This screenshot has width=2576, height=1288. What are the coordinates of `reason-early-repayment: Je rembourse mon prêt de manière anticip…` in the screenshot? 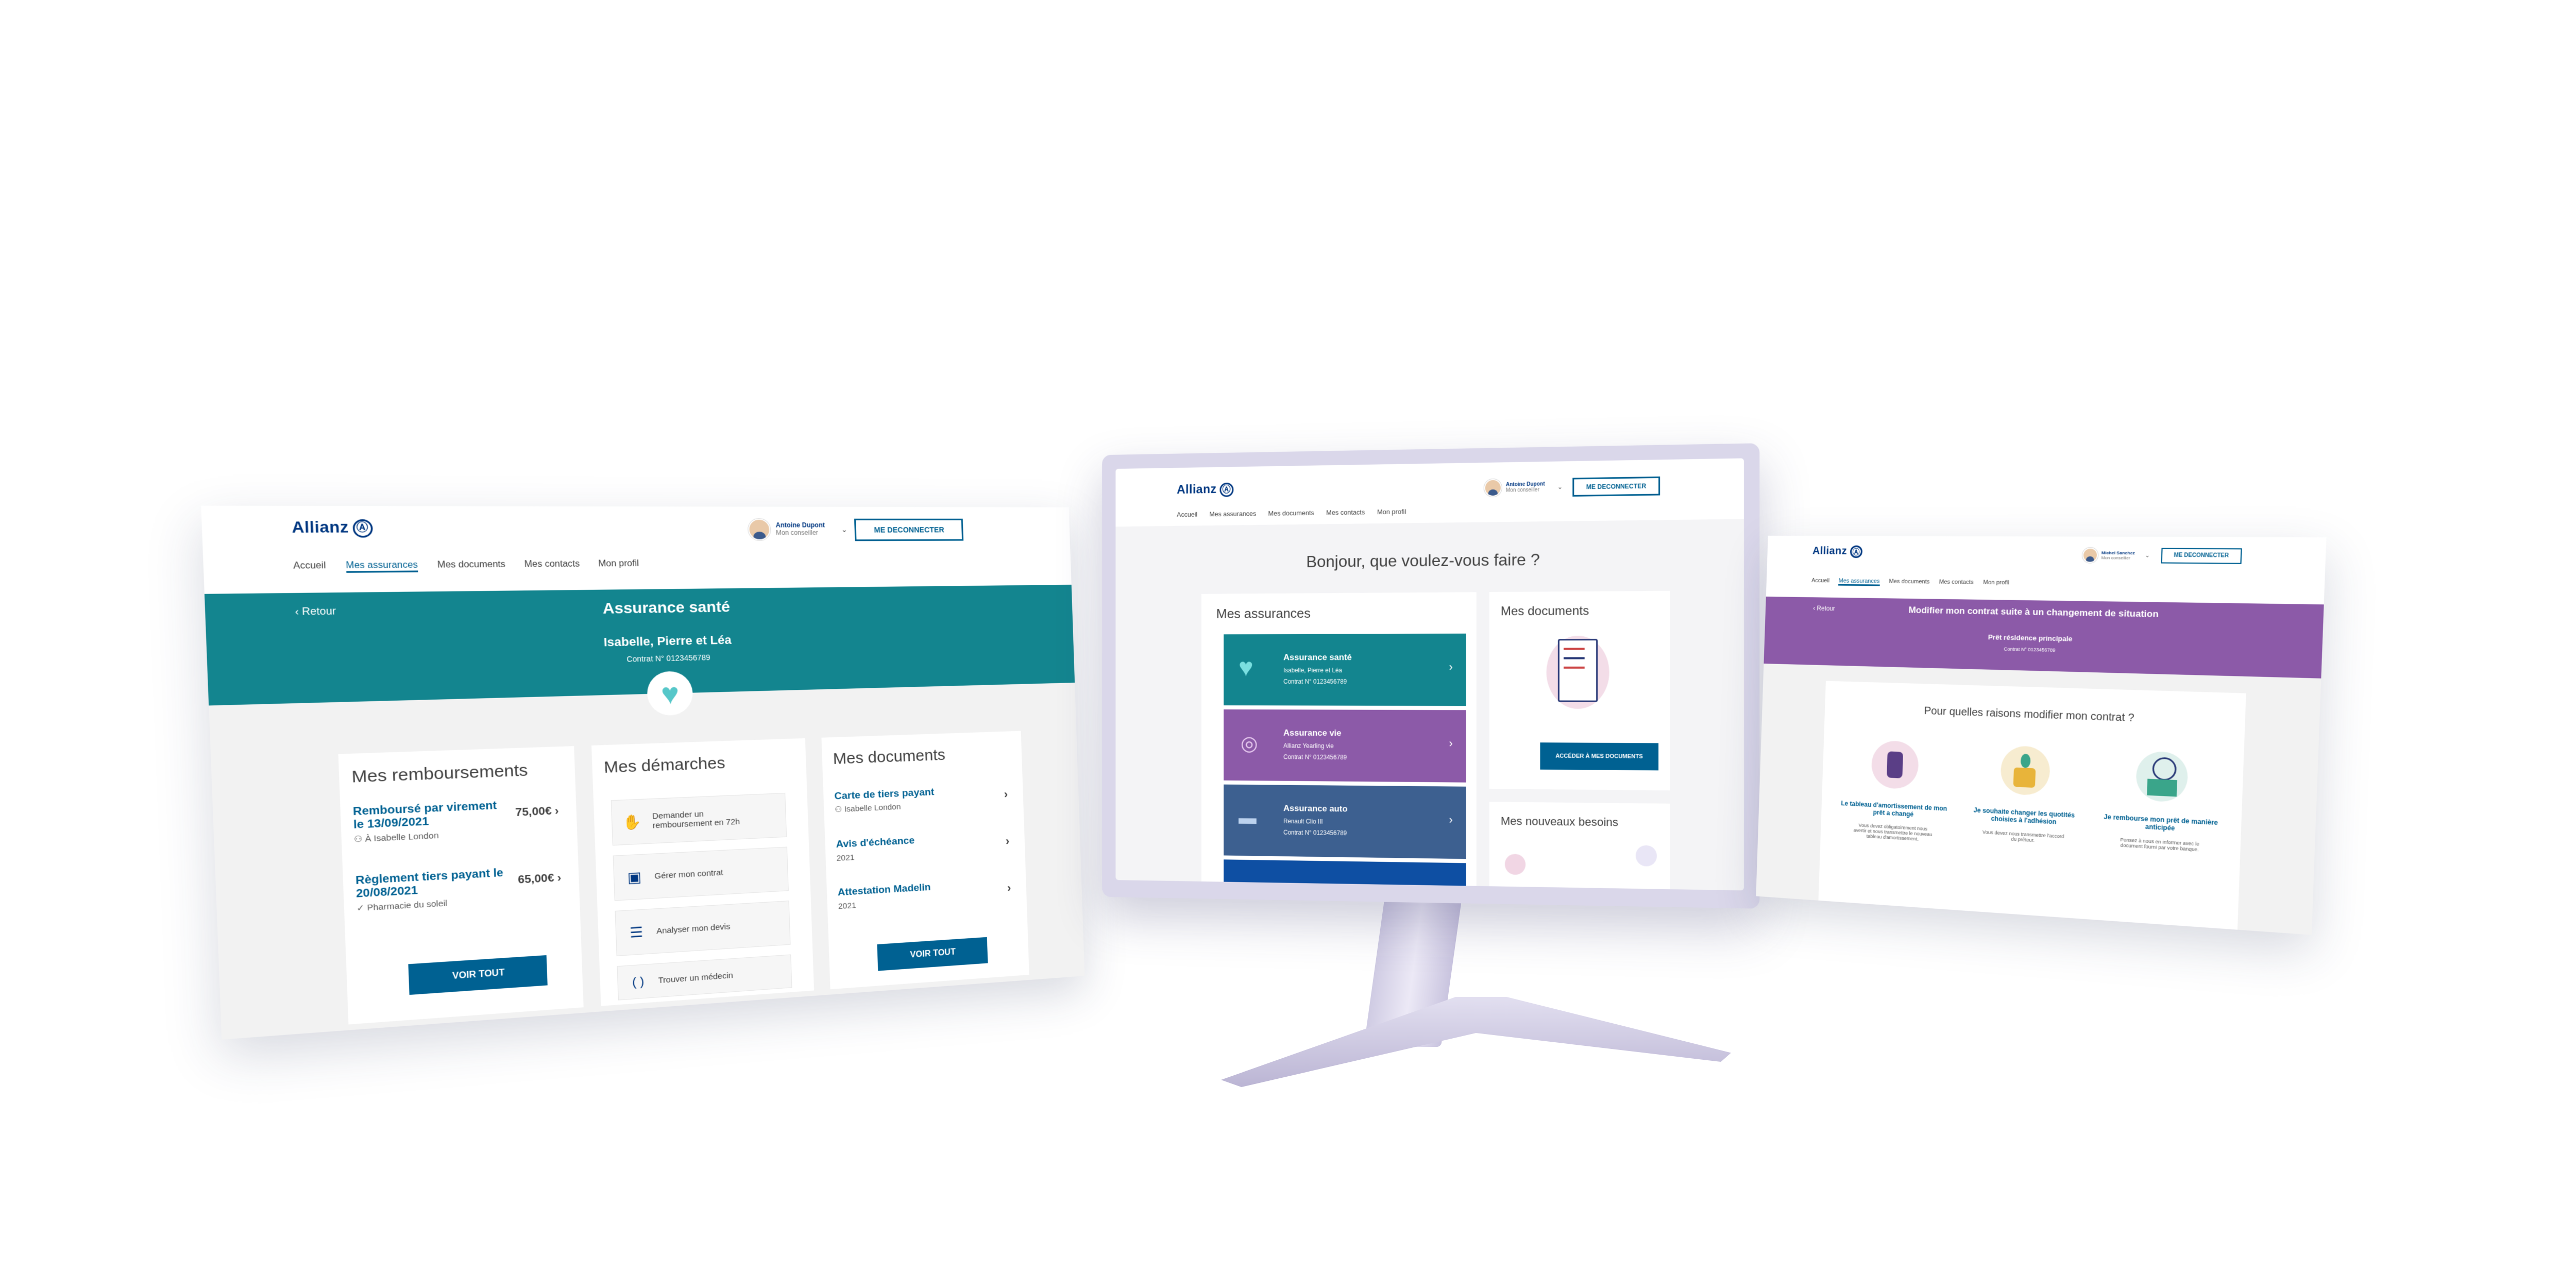 It's located at (2161, 801).